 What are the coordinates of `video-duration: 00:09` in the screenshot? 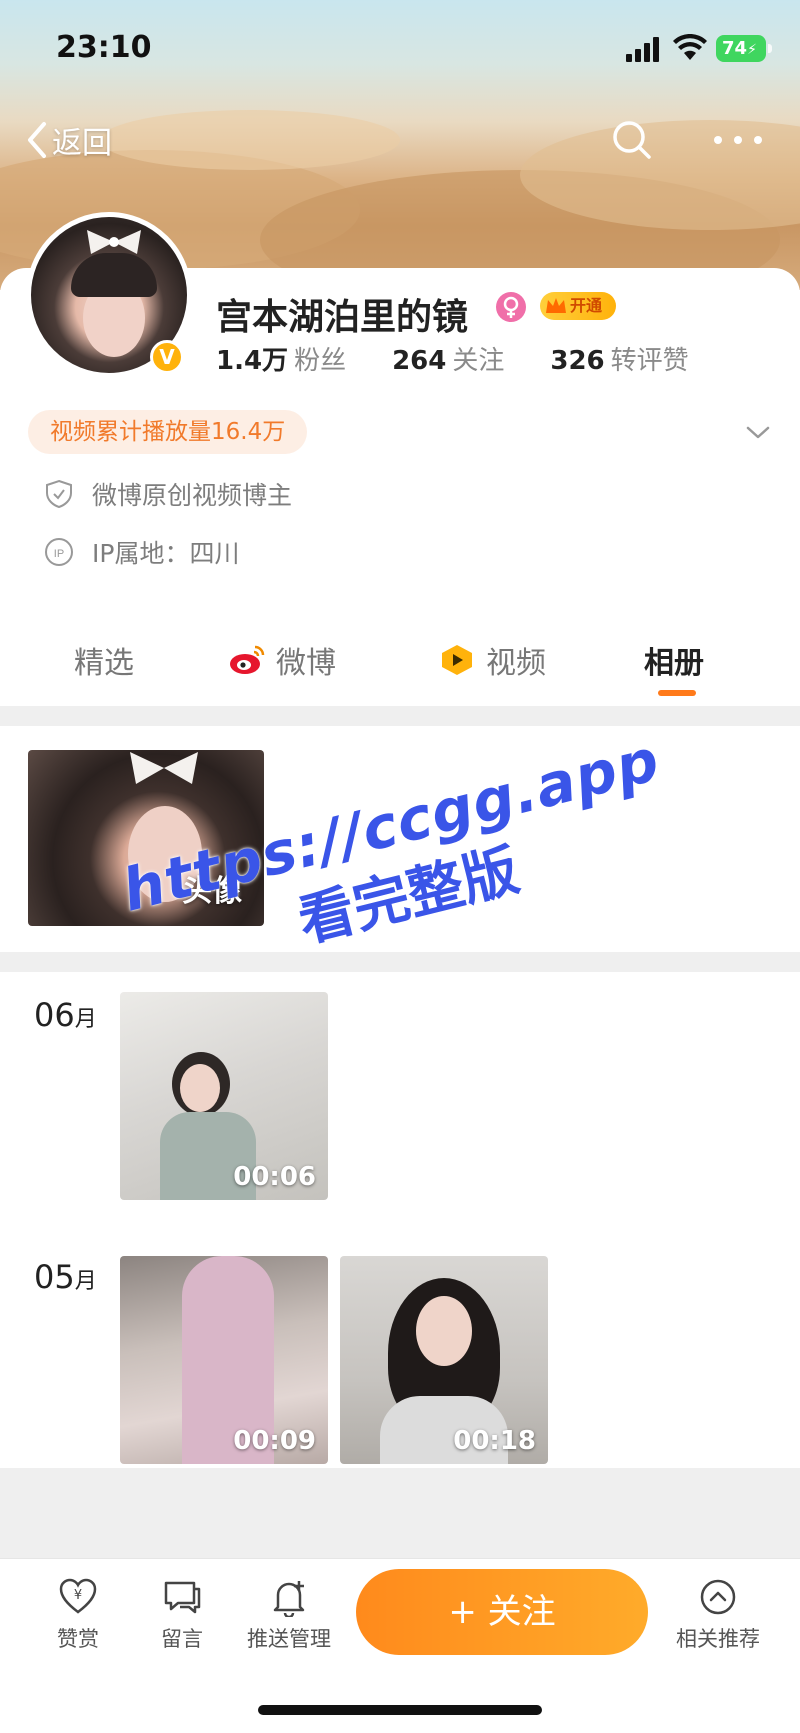 It's located at (274, 1441).